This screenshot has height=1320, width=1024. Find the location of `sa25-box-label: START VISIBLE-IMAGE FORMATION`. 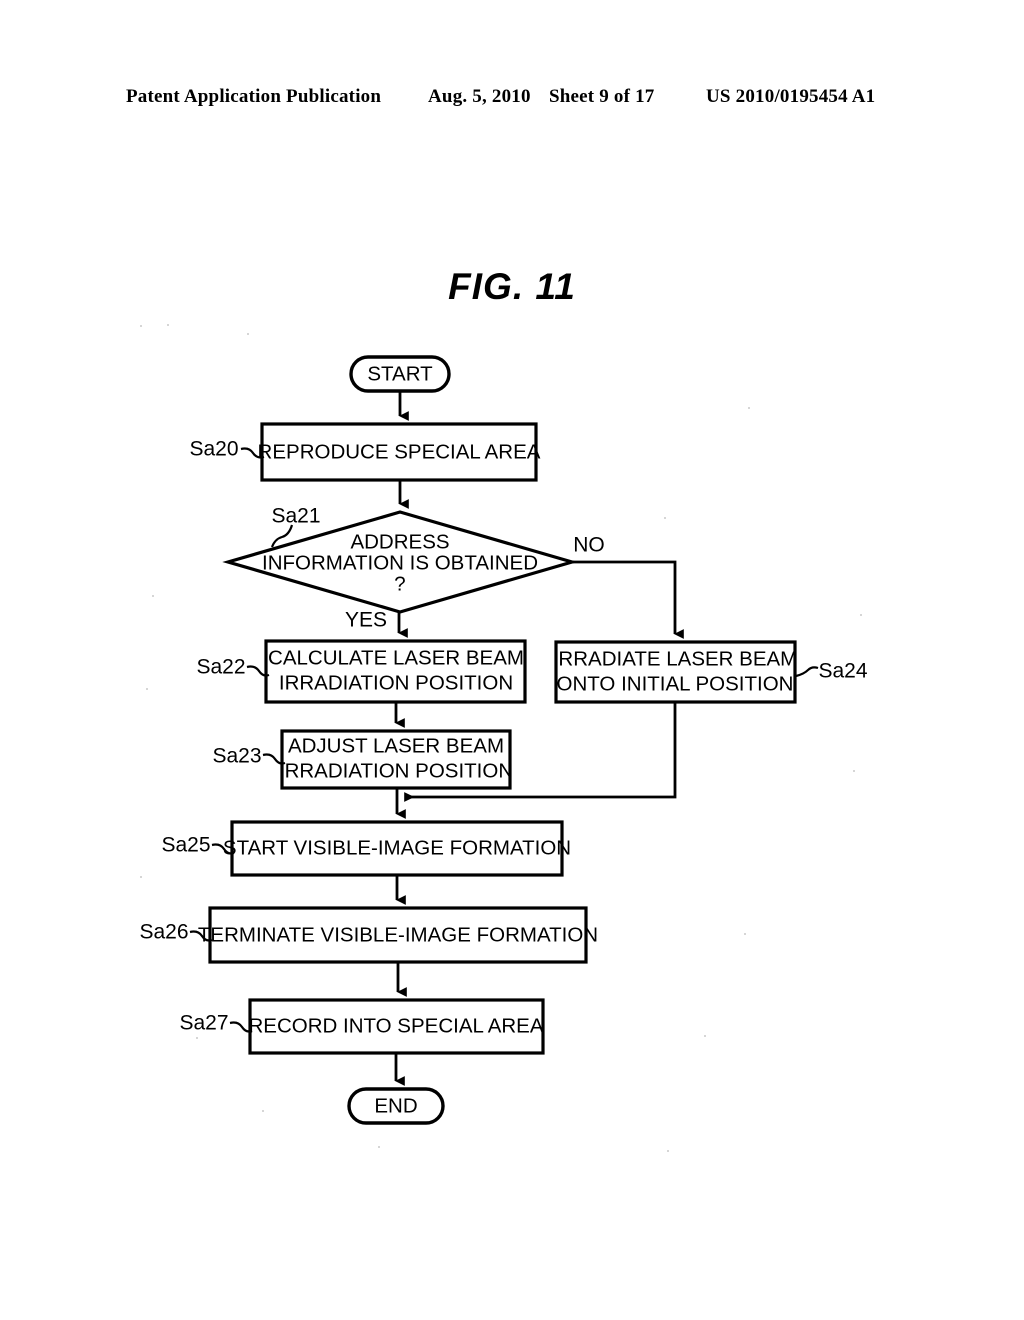

sa25-box-label: START VISIBLE-IMAGE FORMATION is located at coordinates (397, 847).